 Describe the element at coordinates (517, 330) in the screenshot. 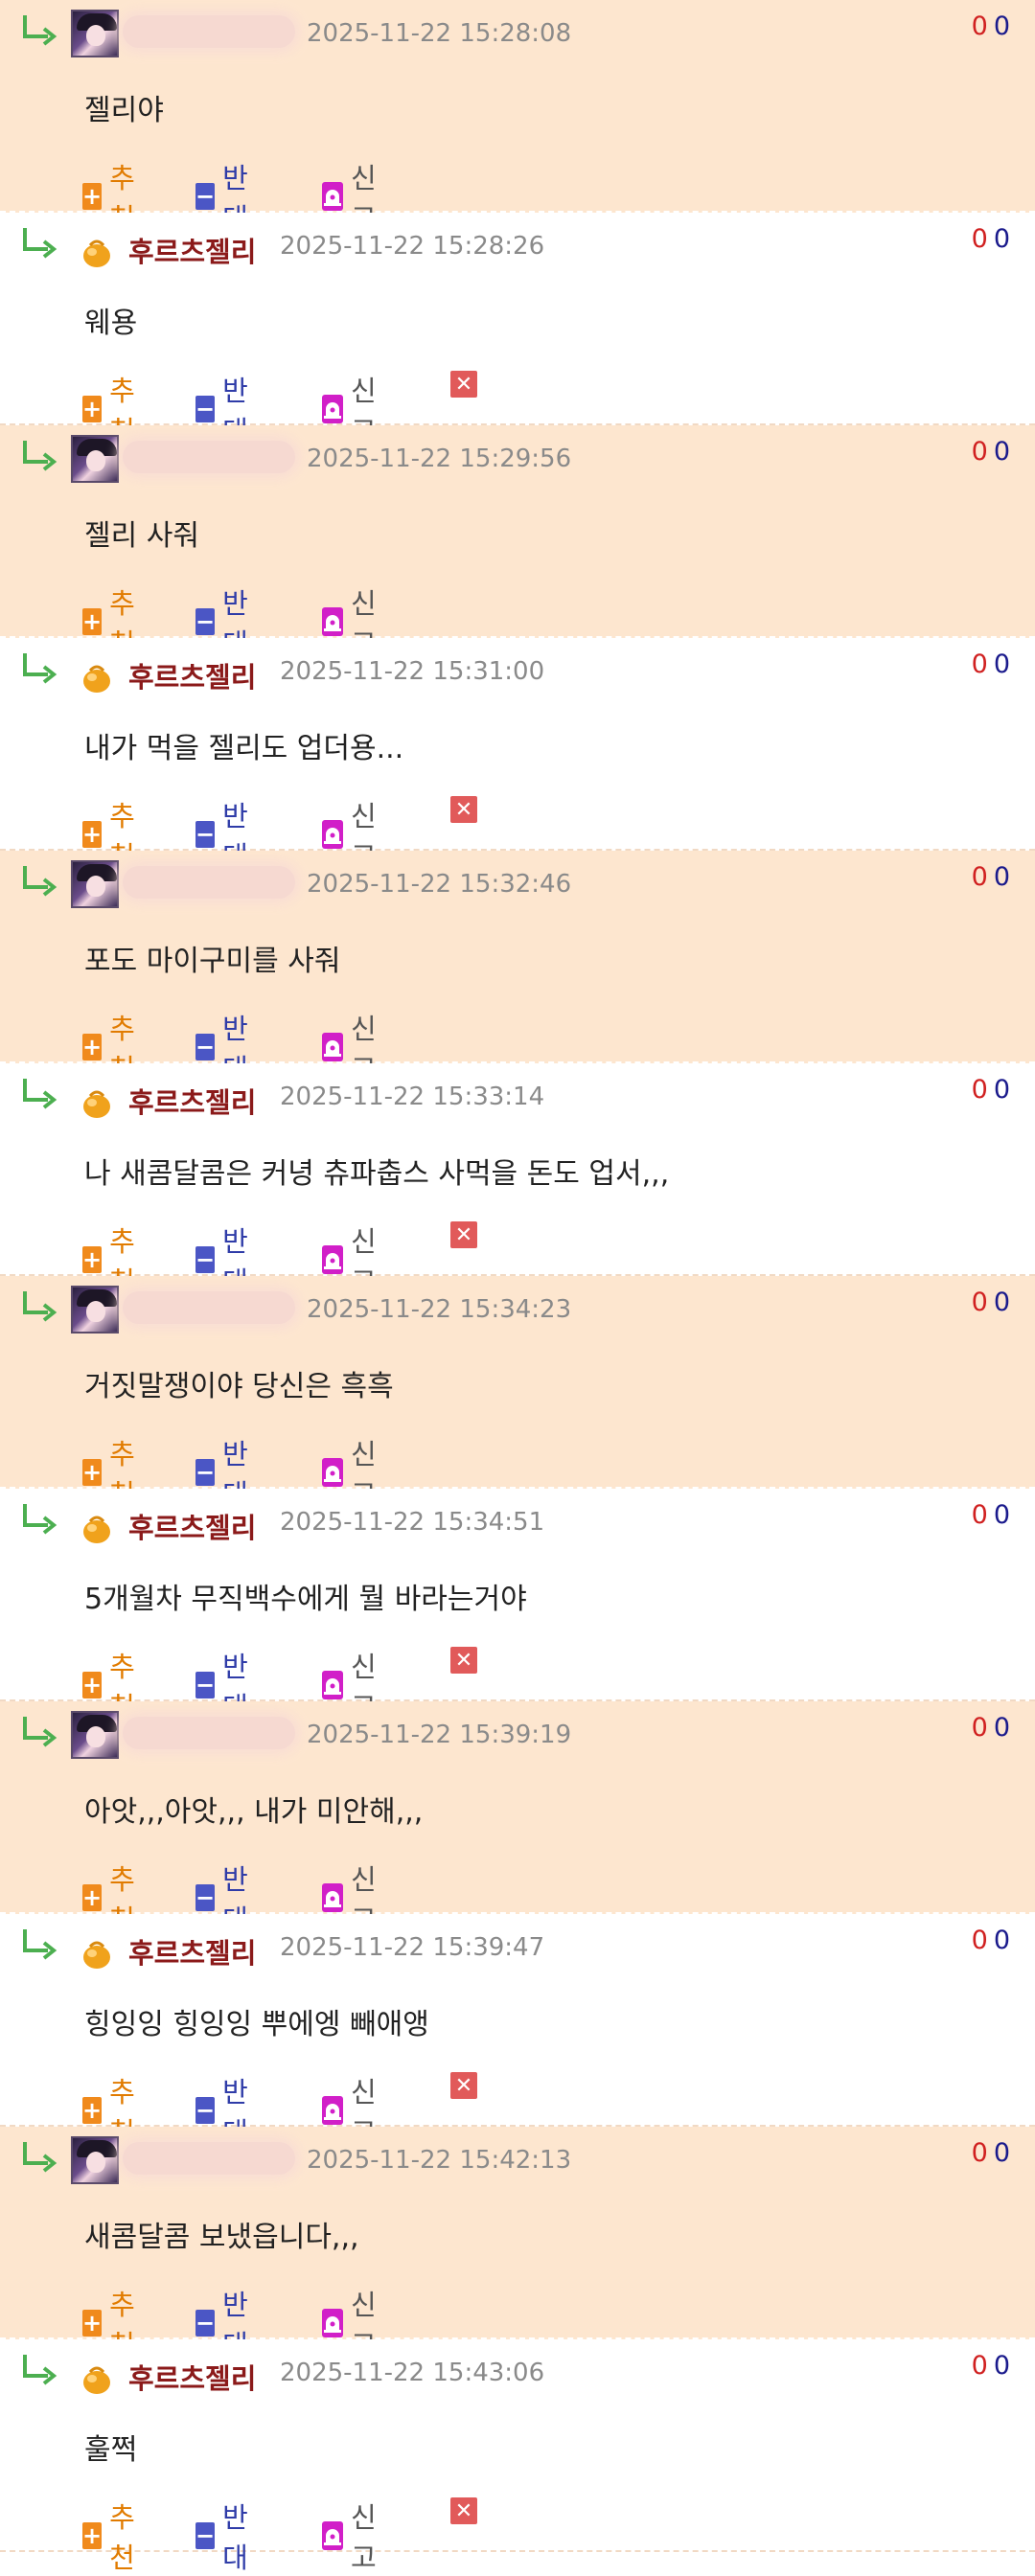

I see `comment-item: 후르츠젤리2025-11-22 15:28:2600웨용+추천−반대신고✕` at that location.